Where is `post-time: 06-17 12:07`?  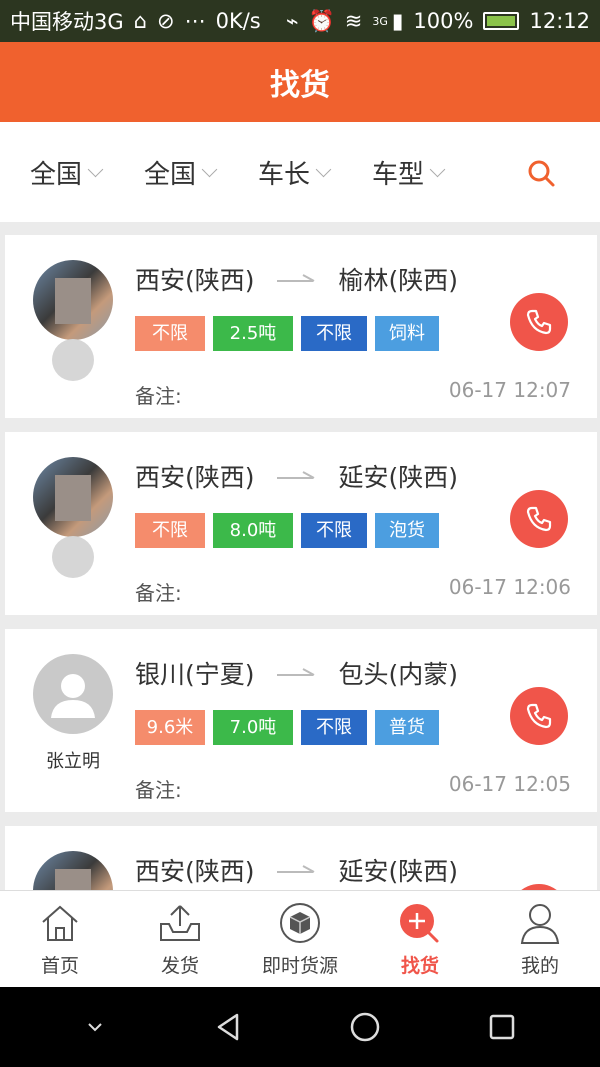
post-time: 06-17 12:07 is located at coordinates (509, 390).